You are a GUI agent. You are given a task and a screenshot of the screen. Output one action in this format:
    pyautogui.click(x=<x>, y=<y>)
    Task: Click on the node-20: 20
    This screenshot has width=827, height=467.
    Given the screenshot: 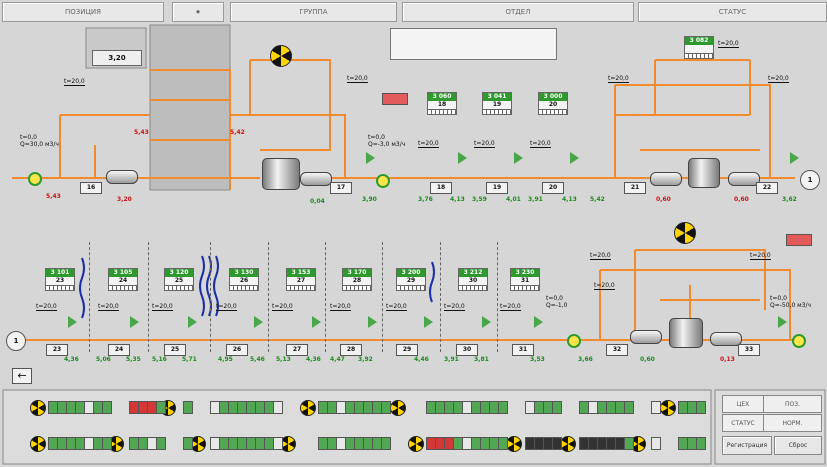 What is the action you would take?
    pyautogui.click(x=553, y=188)
    